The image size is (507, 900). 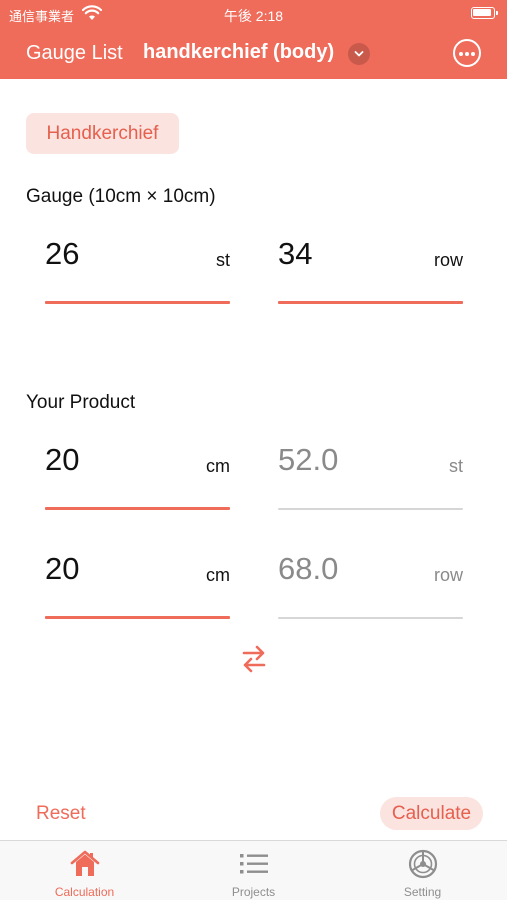 I want to click on navigation-bar: Gauge List handkerchief (body), so click(x=253, y=53).